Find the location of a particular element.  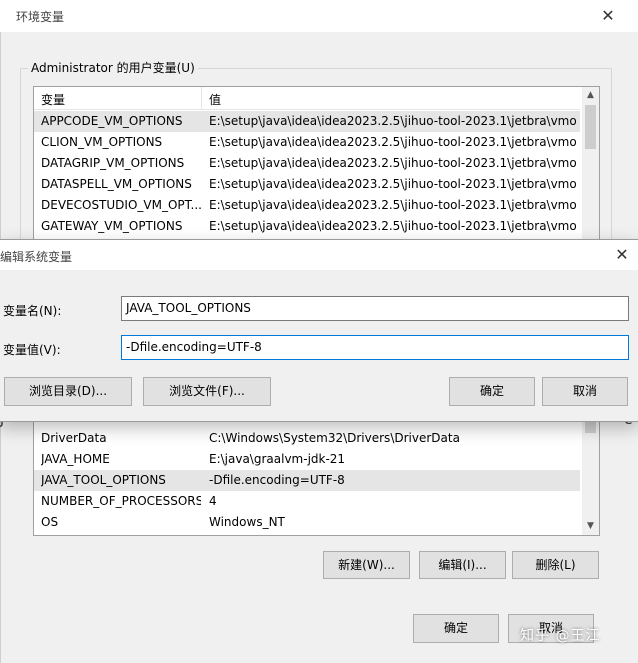

var-value-field: -Dfile.encoding=UTF-8 is located at coordinates (375, 347).